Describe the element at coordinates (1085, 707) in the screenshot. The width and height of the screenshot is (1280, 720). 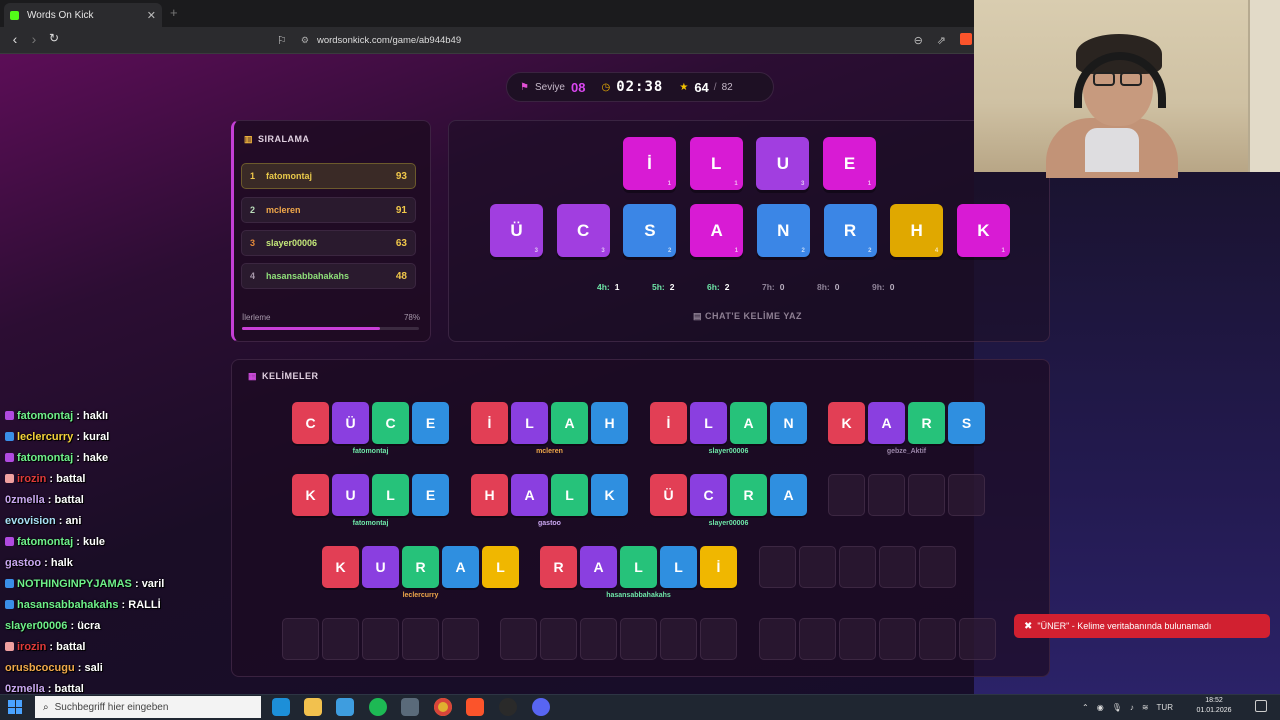
I see `chevron-up-icon: ⌃` at that location.